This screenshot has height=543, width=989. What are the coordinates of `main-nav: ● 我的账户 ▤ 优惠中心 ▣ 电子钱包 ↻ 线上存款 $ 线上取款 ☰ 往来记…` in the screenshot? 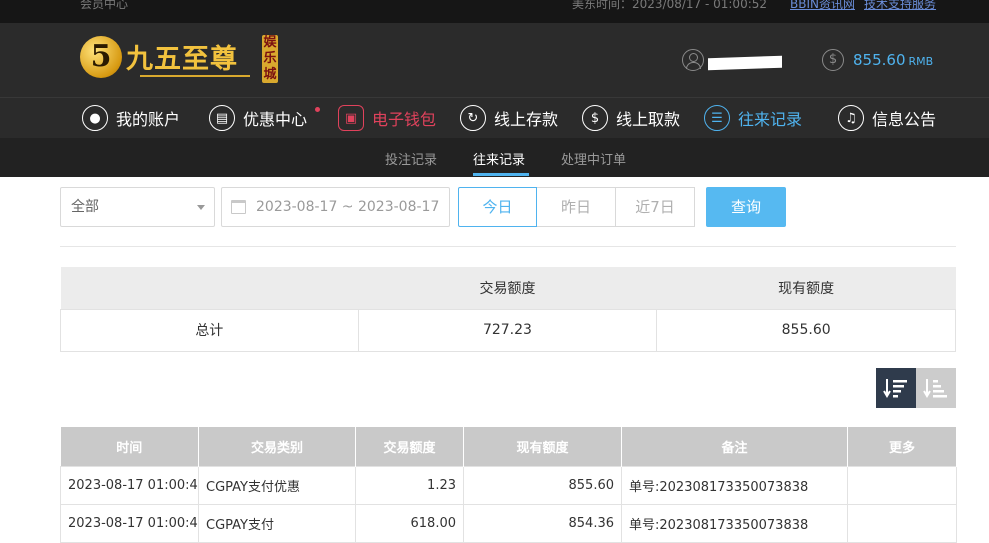 It's located at (494, 117).